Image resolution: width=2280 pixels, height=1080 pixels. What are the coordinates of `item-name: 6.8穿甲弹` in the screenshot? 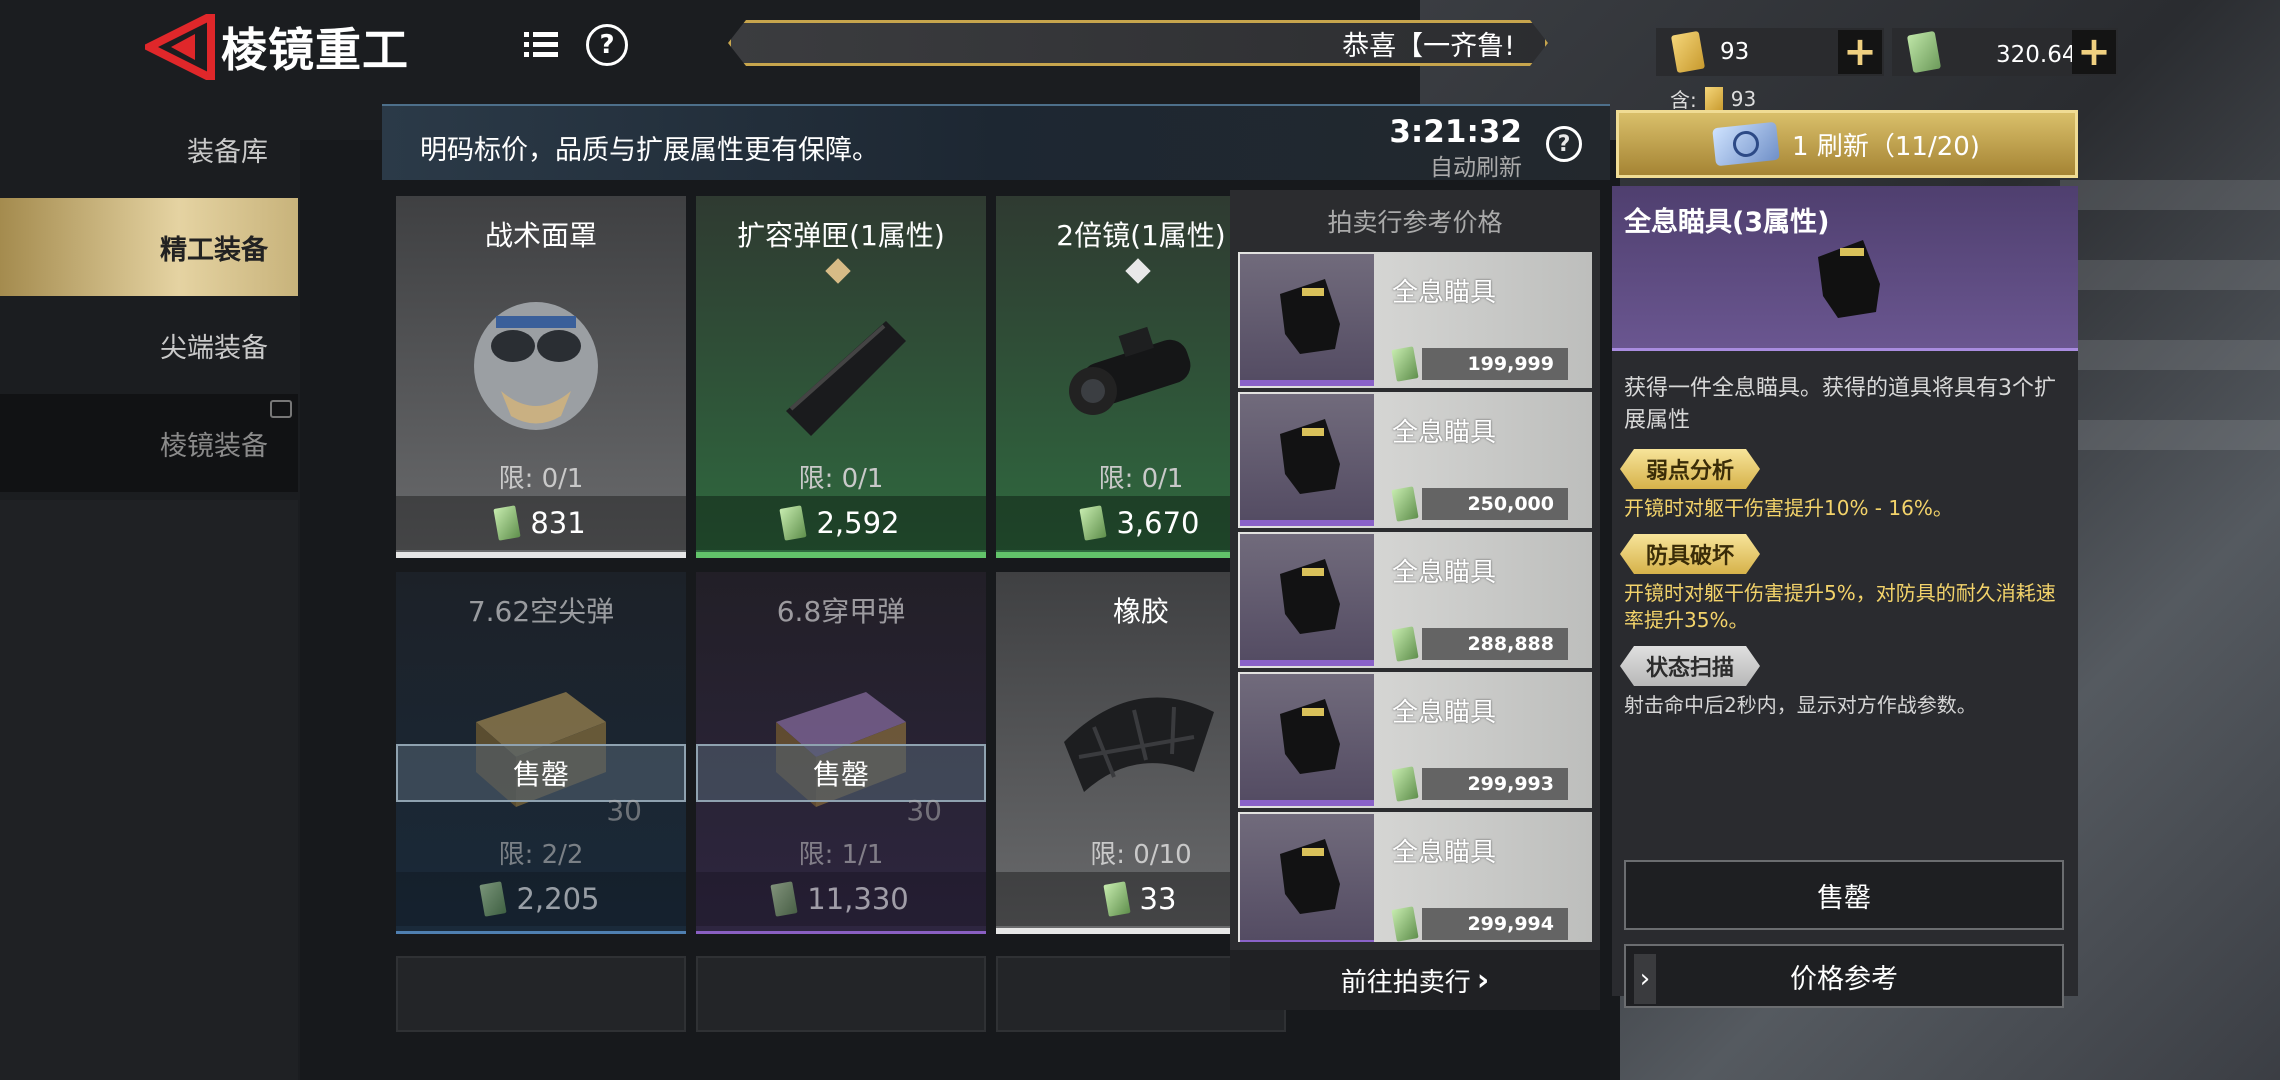 It's located at (841, 611).